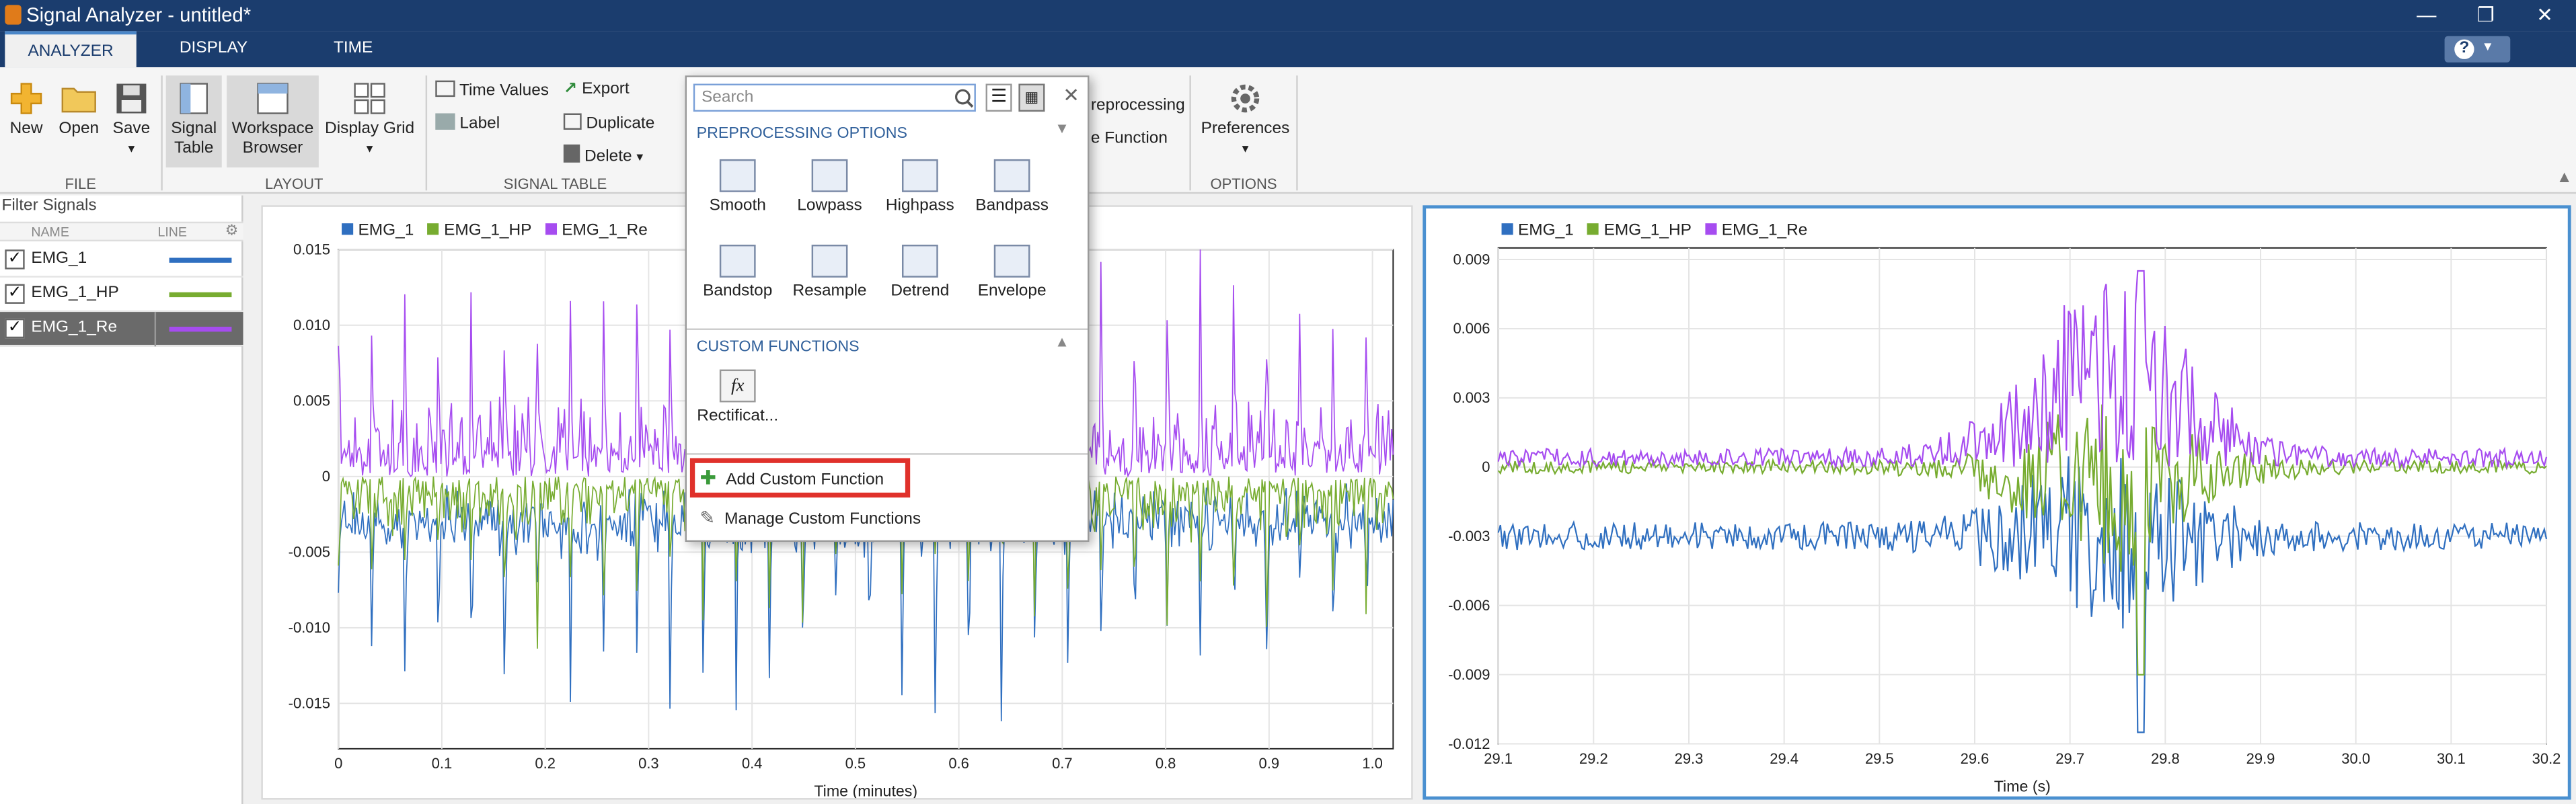  Describe the element at coordinates (2069, 758) in the screenshot. I see `x-tick-label: 29.7` at that location.